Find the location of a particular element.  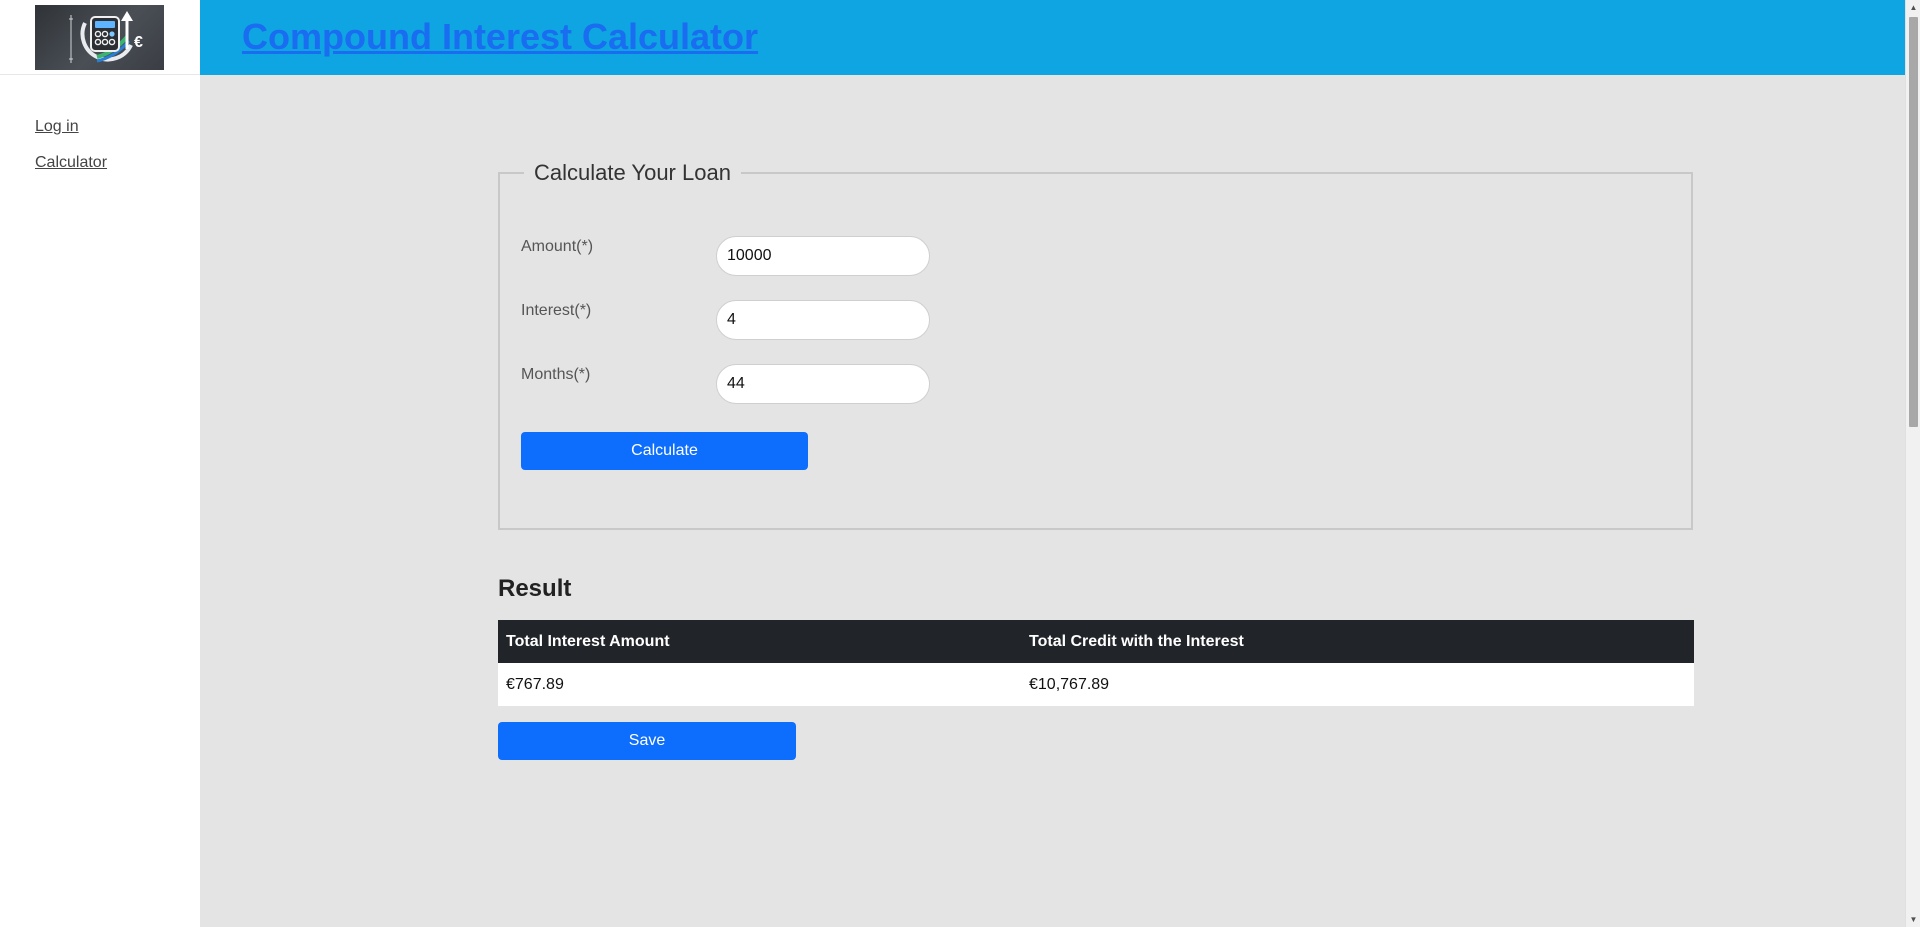

calculate-button: Calculate is located at coordinates (664, 451).